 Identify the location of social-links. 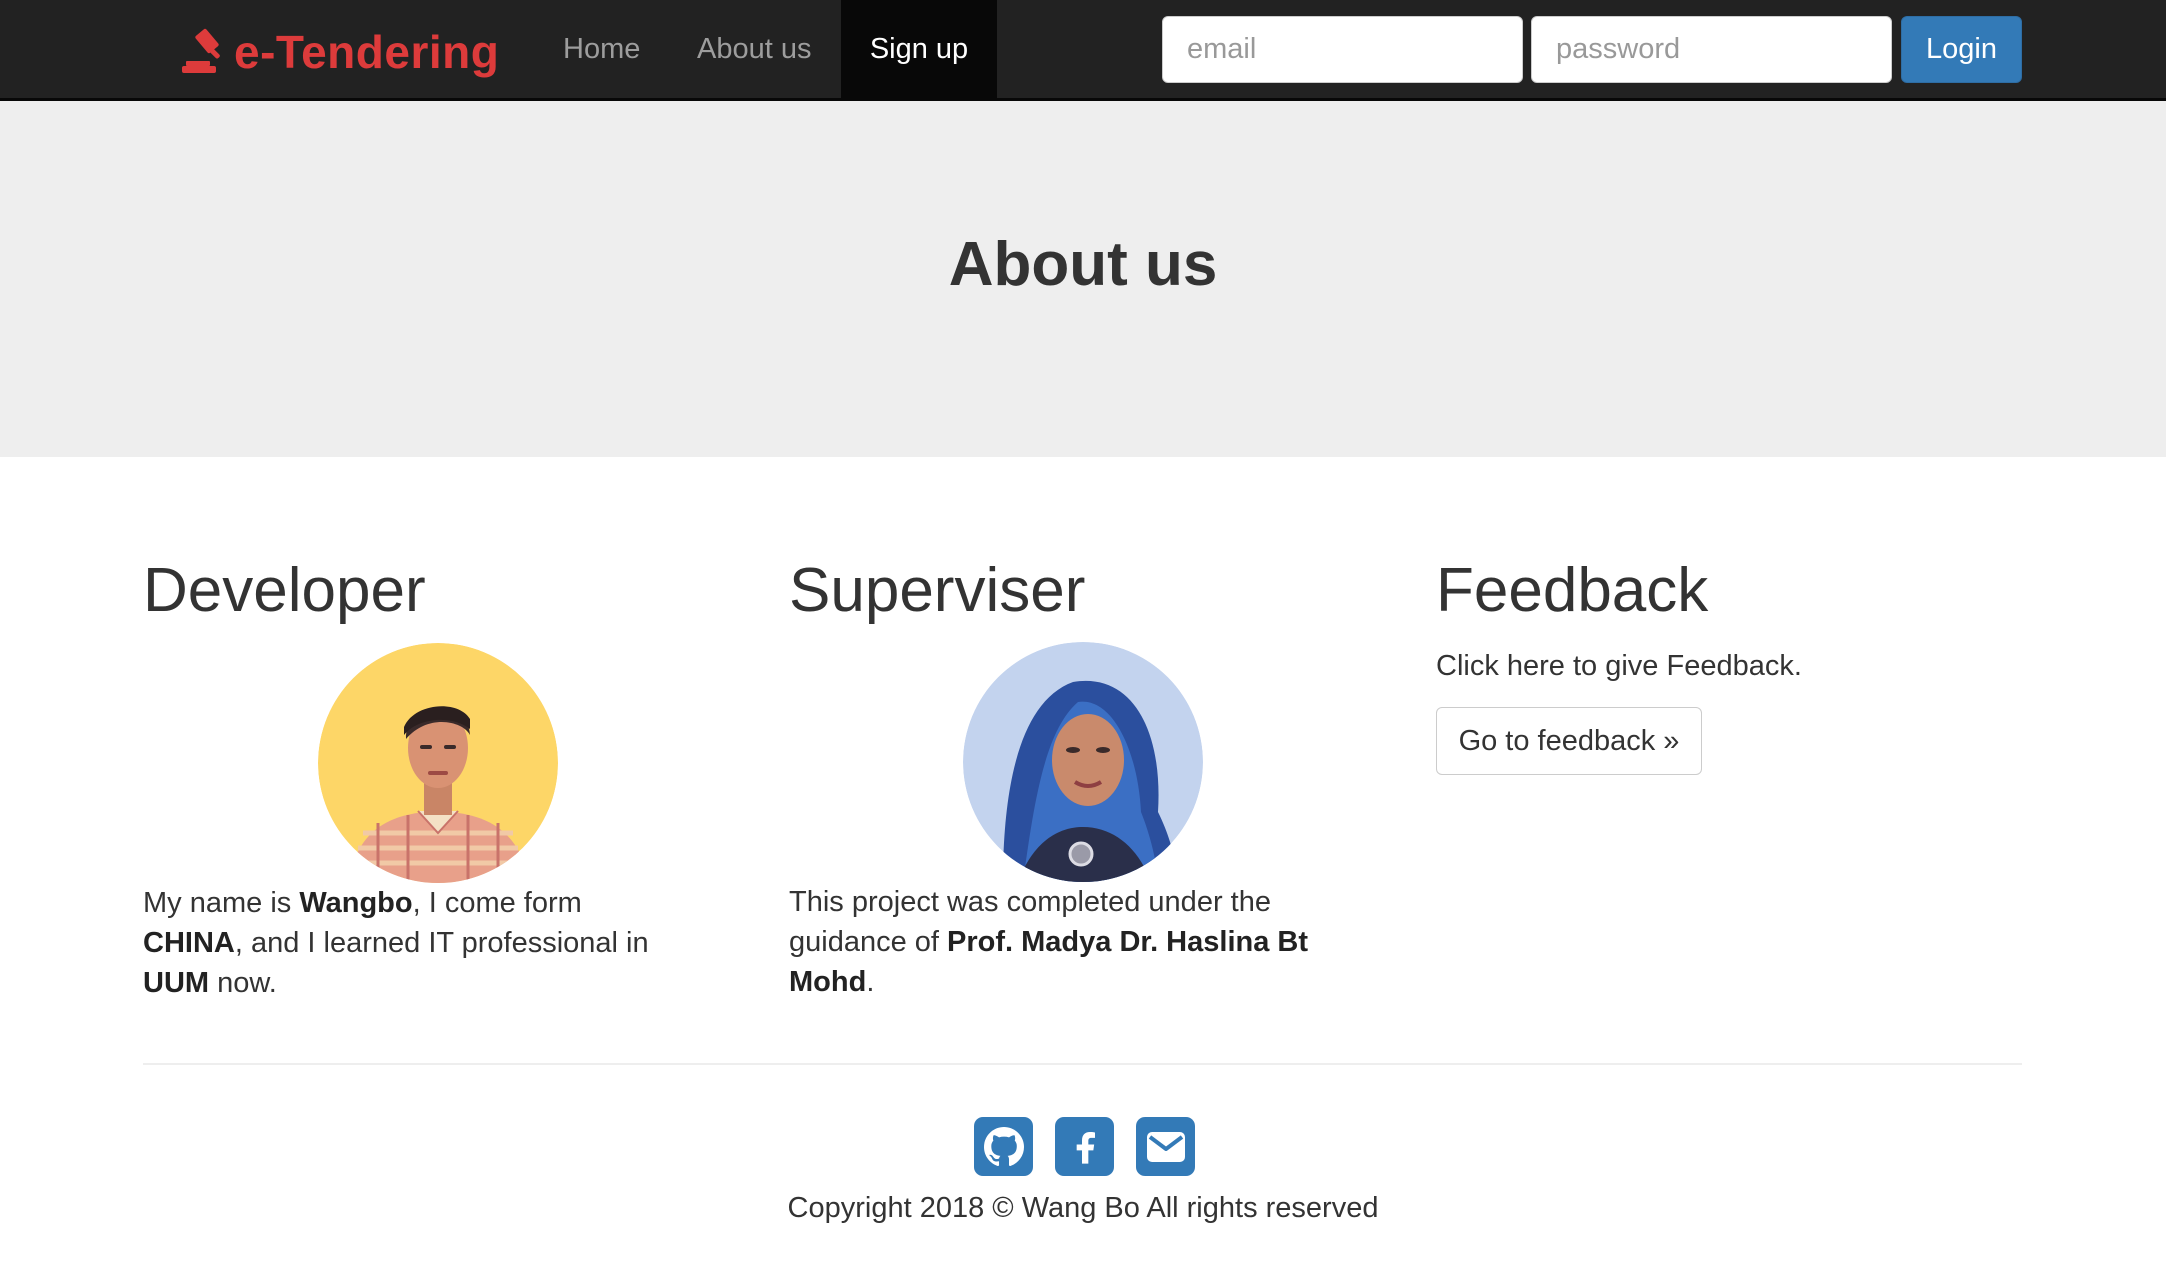
(1084, 1146).